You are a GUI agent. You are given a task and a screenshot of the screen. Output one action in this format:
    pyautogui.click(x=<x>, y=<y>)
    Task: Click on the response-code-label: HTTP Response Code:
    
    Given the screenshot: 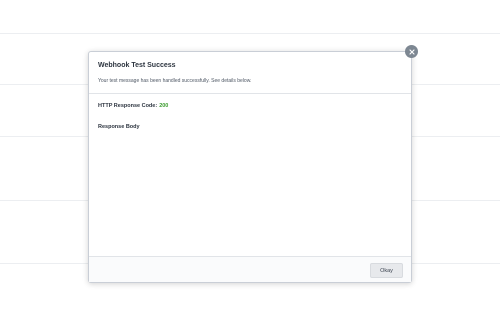 What is the action you would take?
    pyautogui.click(x=128, y=106)
    